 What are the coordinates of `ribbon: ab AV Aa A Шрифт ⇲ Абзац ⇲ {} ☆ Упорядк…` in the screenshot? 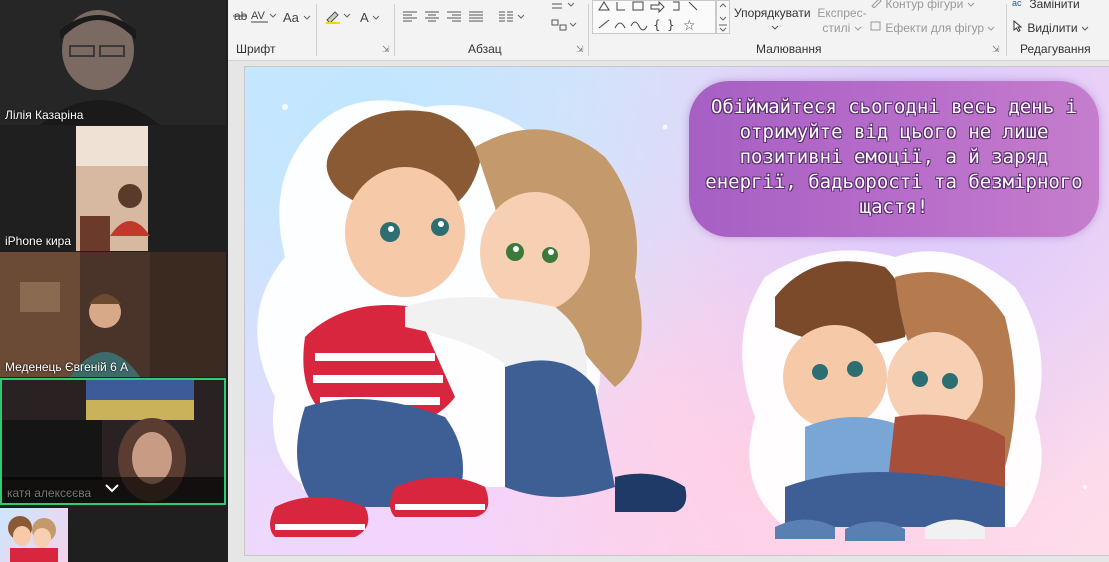 It's located at (668, 30).